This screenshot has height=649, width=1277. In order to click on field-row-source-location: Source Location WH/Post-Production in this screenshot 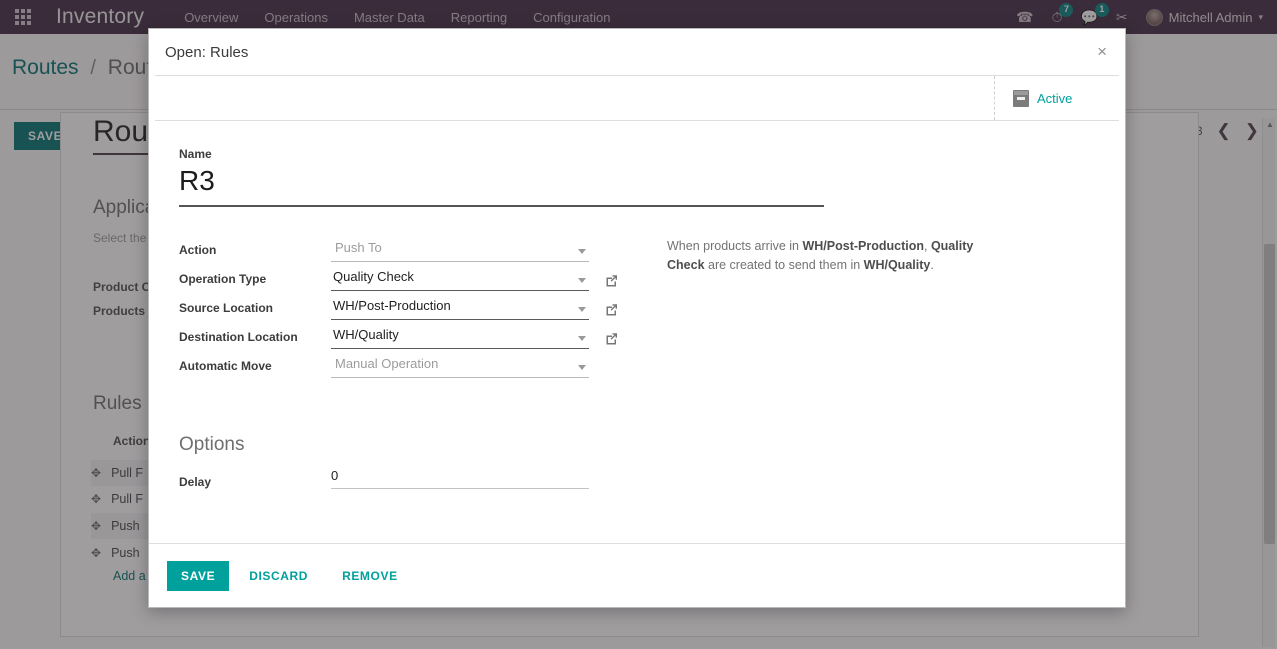, I will do `click(414, 306)`.